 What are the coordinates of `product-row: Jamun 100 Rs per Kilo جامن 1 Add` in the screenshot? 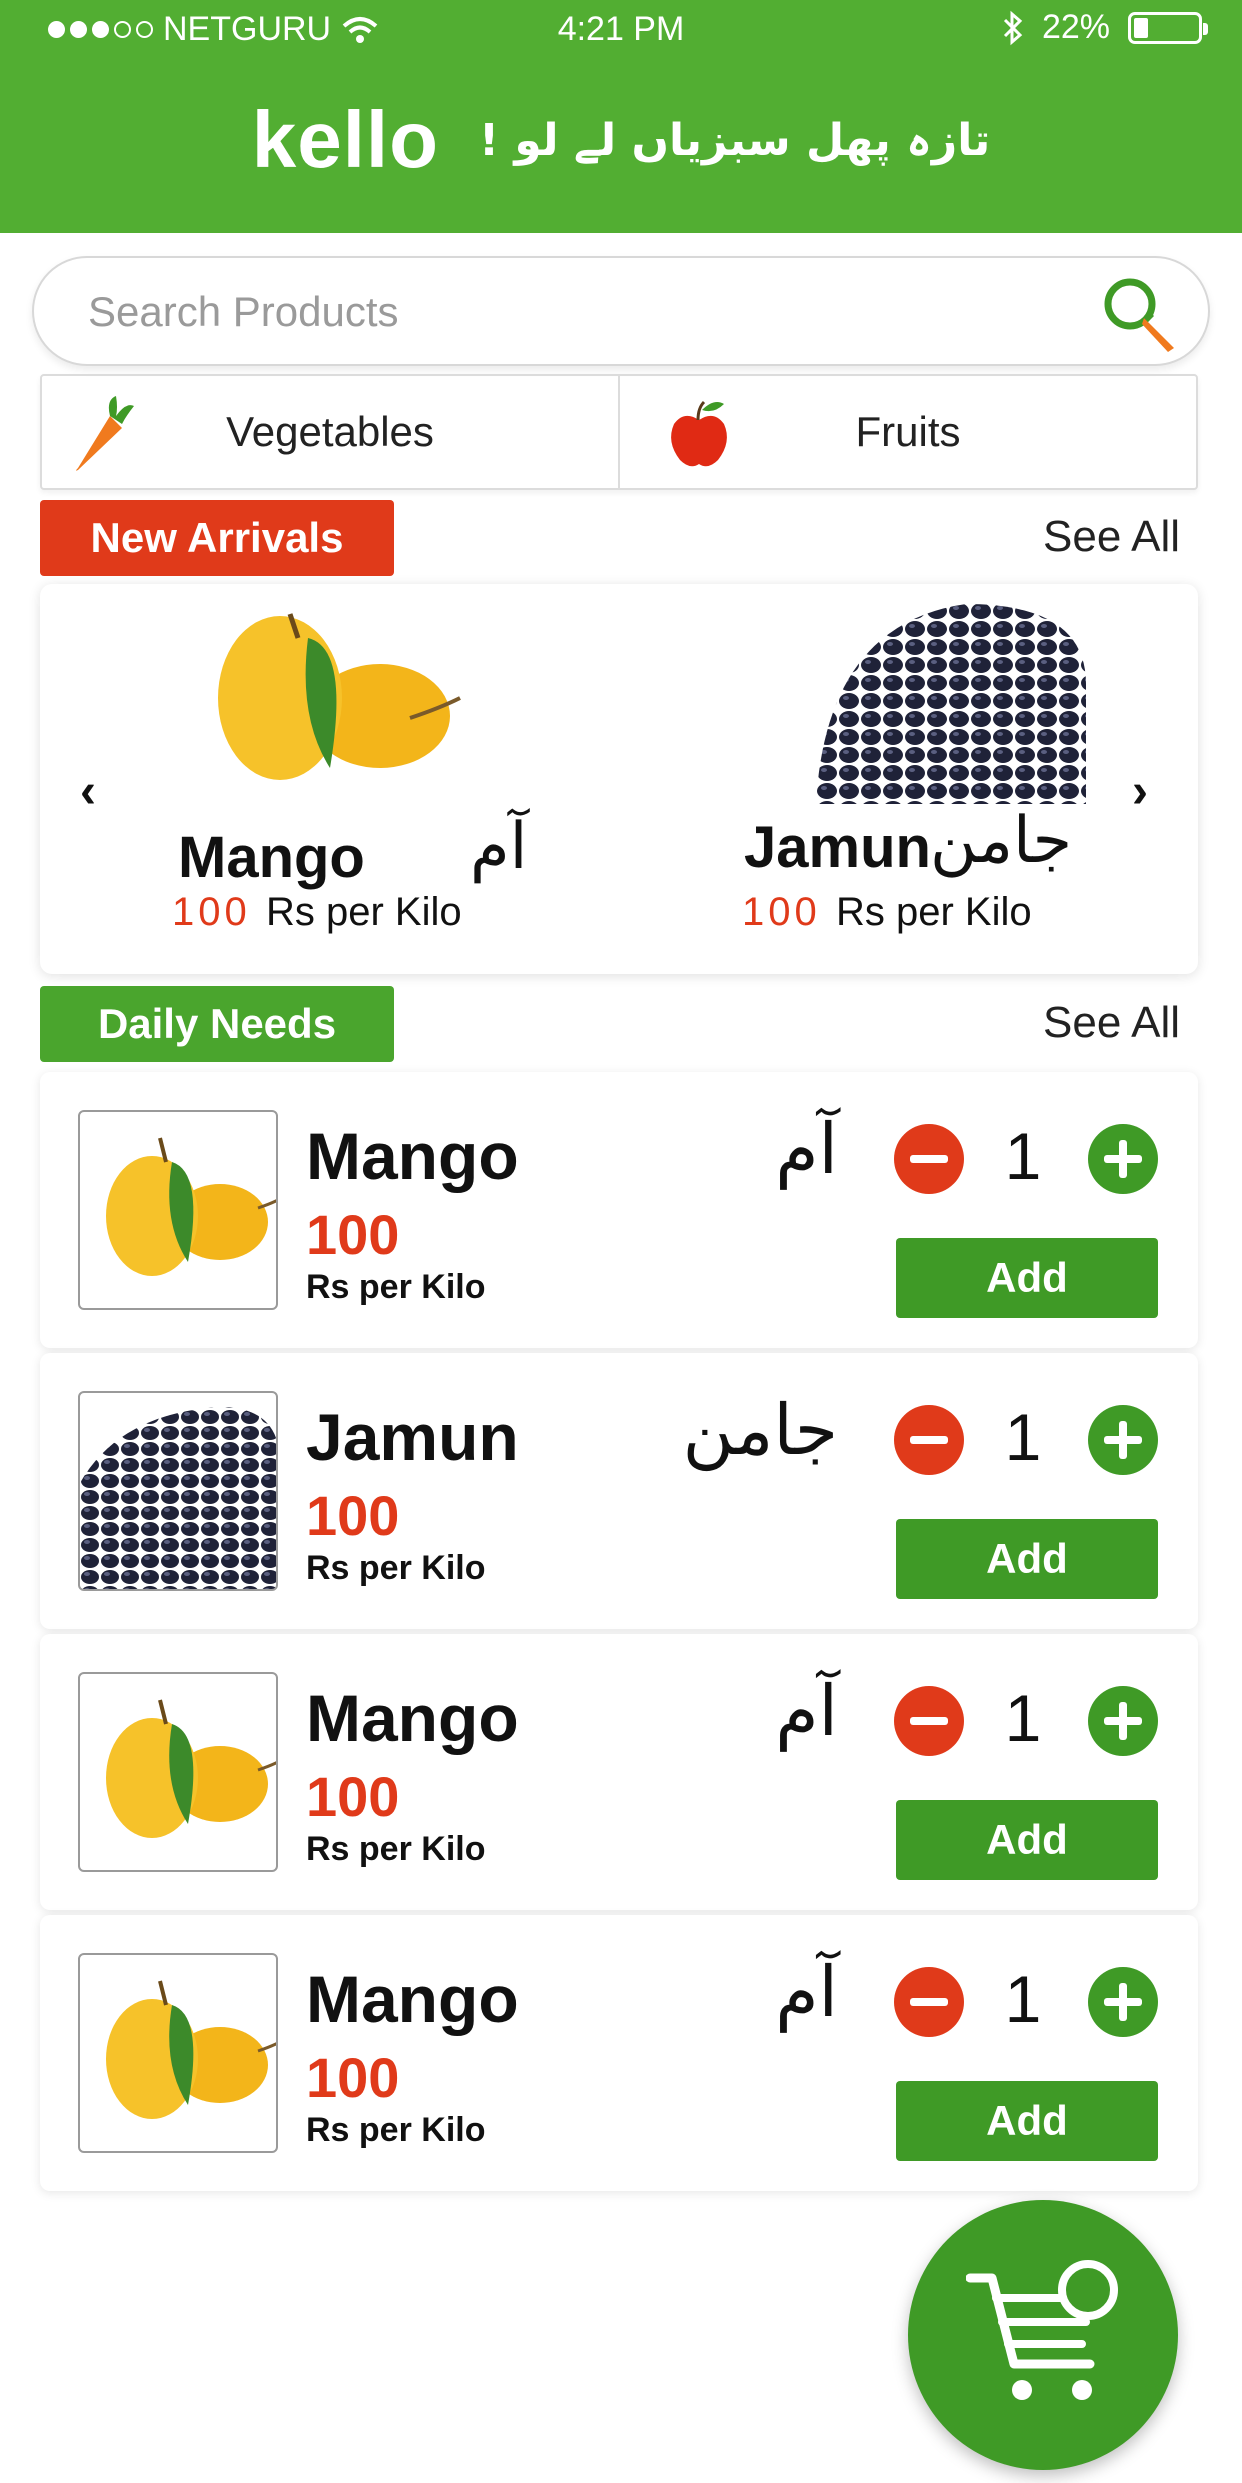 It's located at (619, 1491).